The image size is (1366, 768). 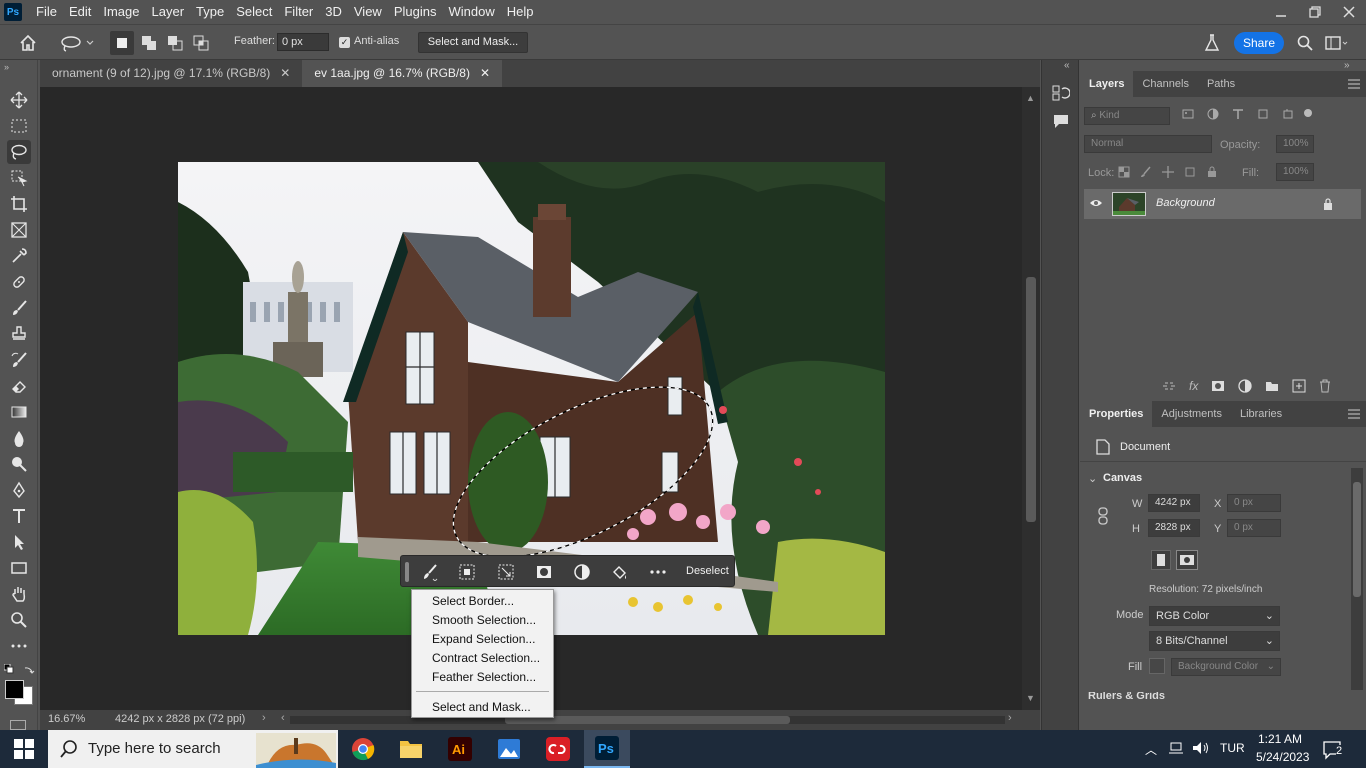 What do you see at coordinates (66, 719) in the screenshot?
I see `zoom-level: 16.67%` at bounding box center [66, 719].